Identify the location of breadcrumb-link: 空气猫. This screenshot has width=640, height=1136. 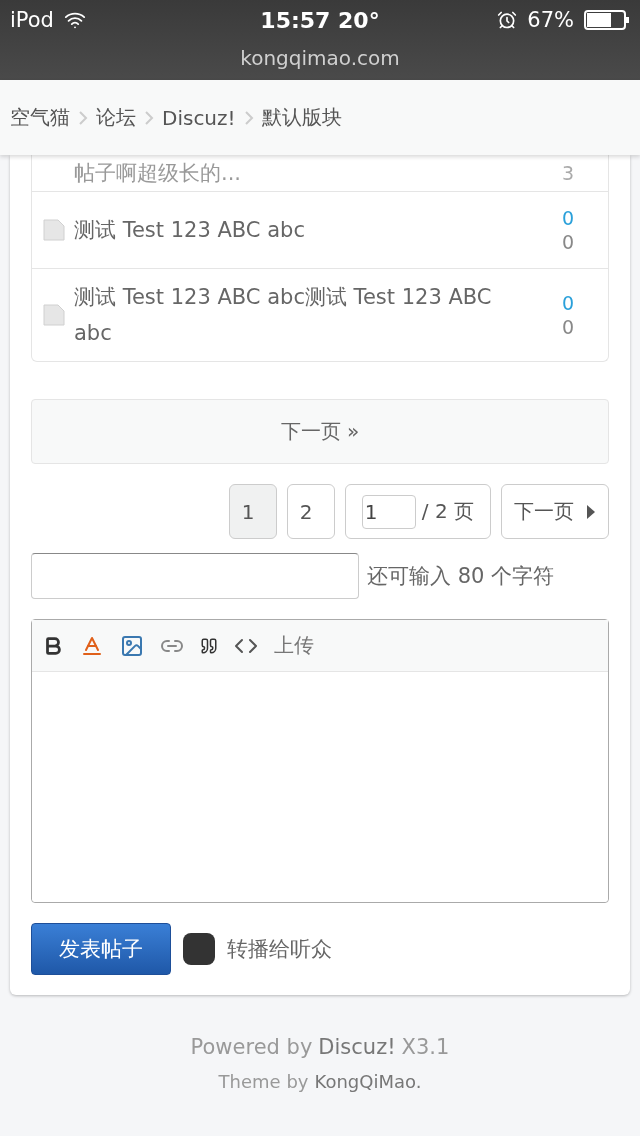
(40, 117).